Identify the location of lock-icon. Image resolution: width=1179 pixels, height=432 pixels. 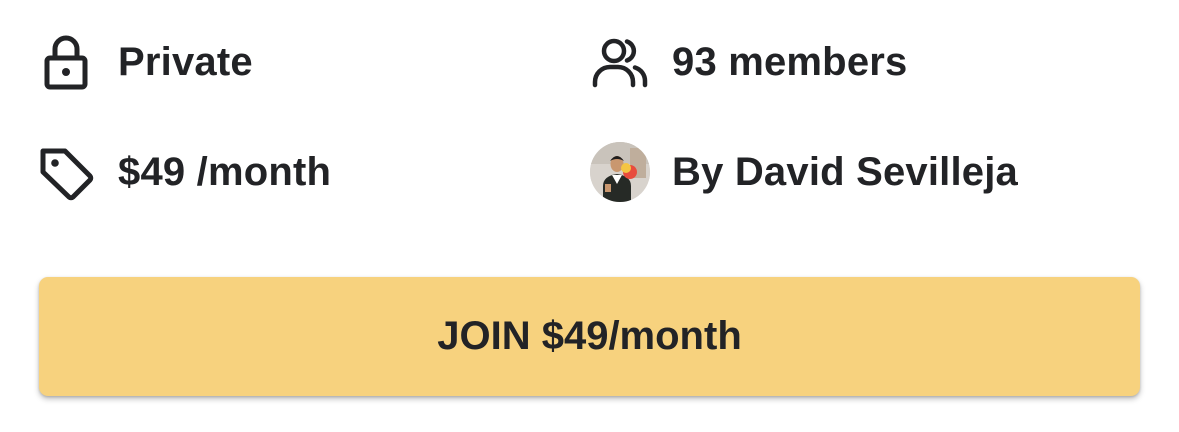
(66, 62).